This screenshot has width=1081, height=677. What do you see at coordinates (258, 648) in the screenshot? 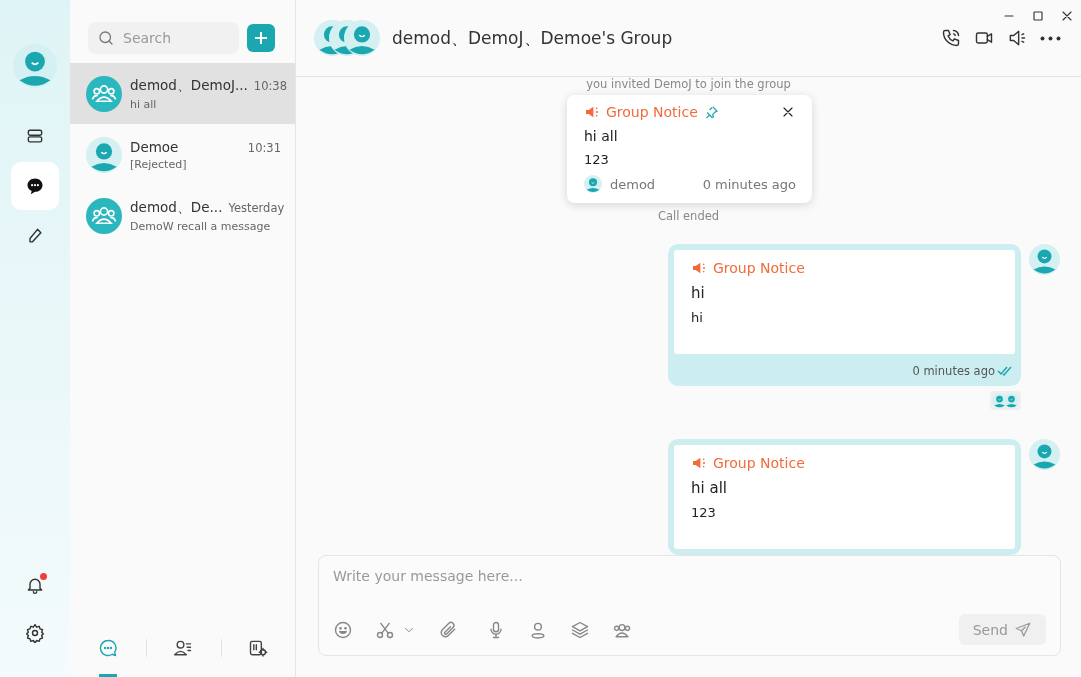
I see `workspace-icon` at bounding box center [258, 648].